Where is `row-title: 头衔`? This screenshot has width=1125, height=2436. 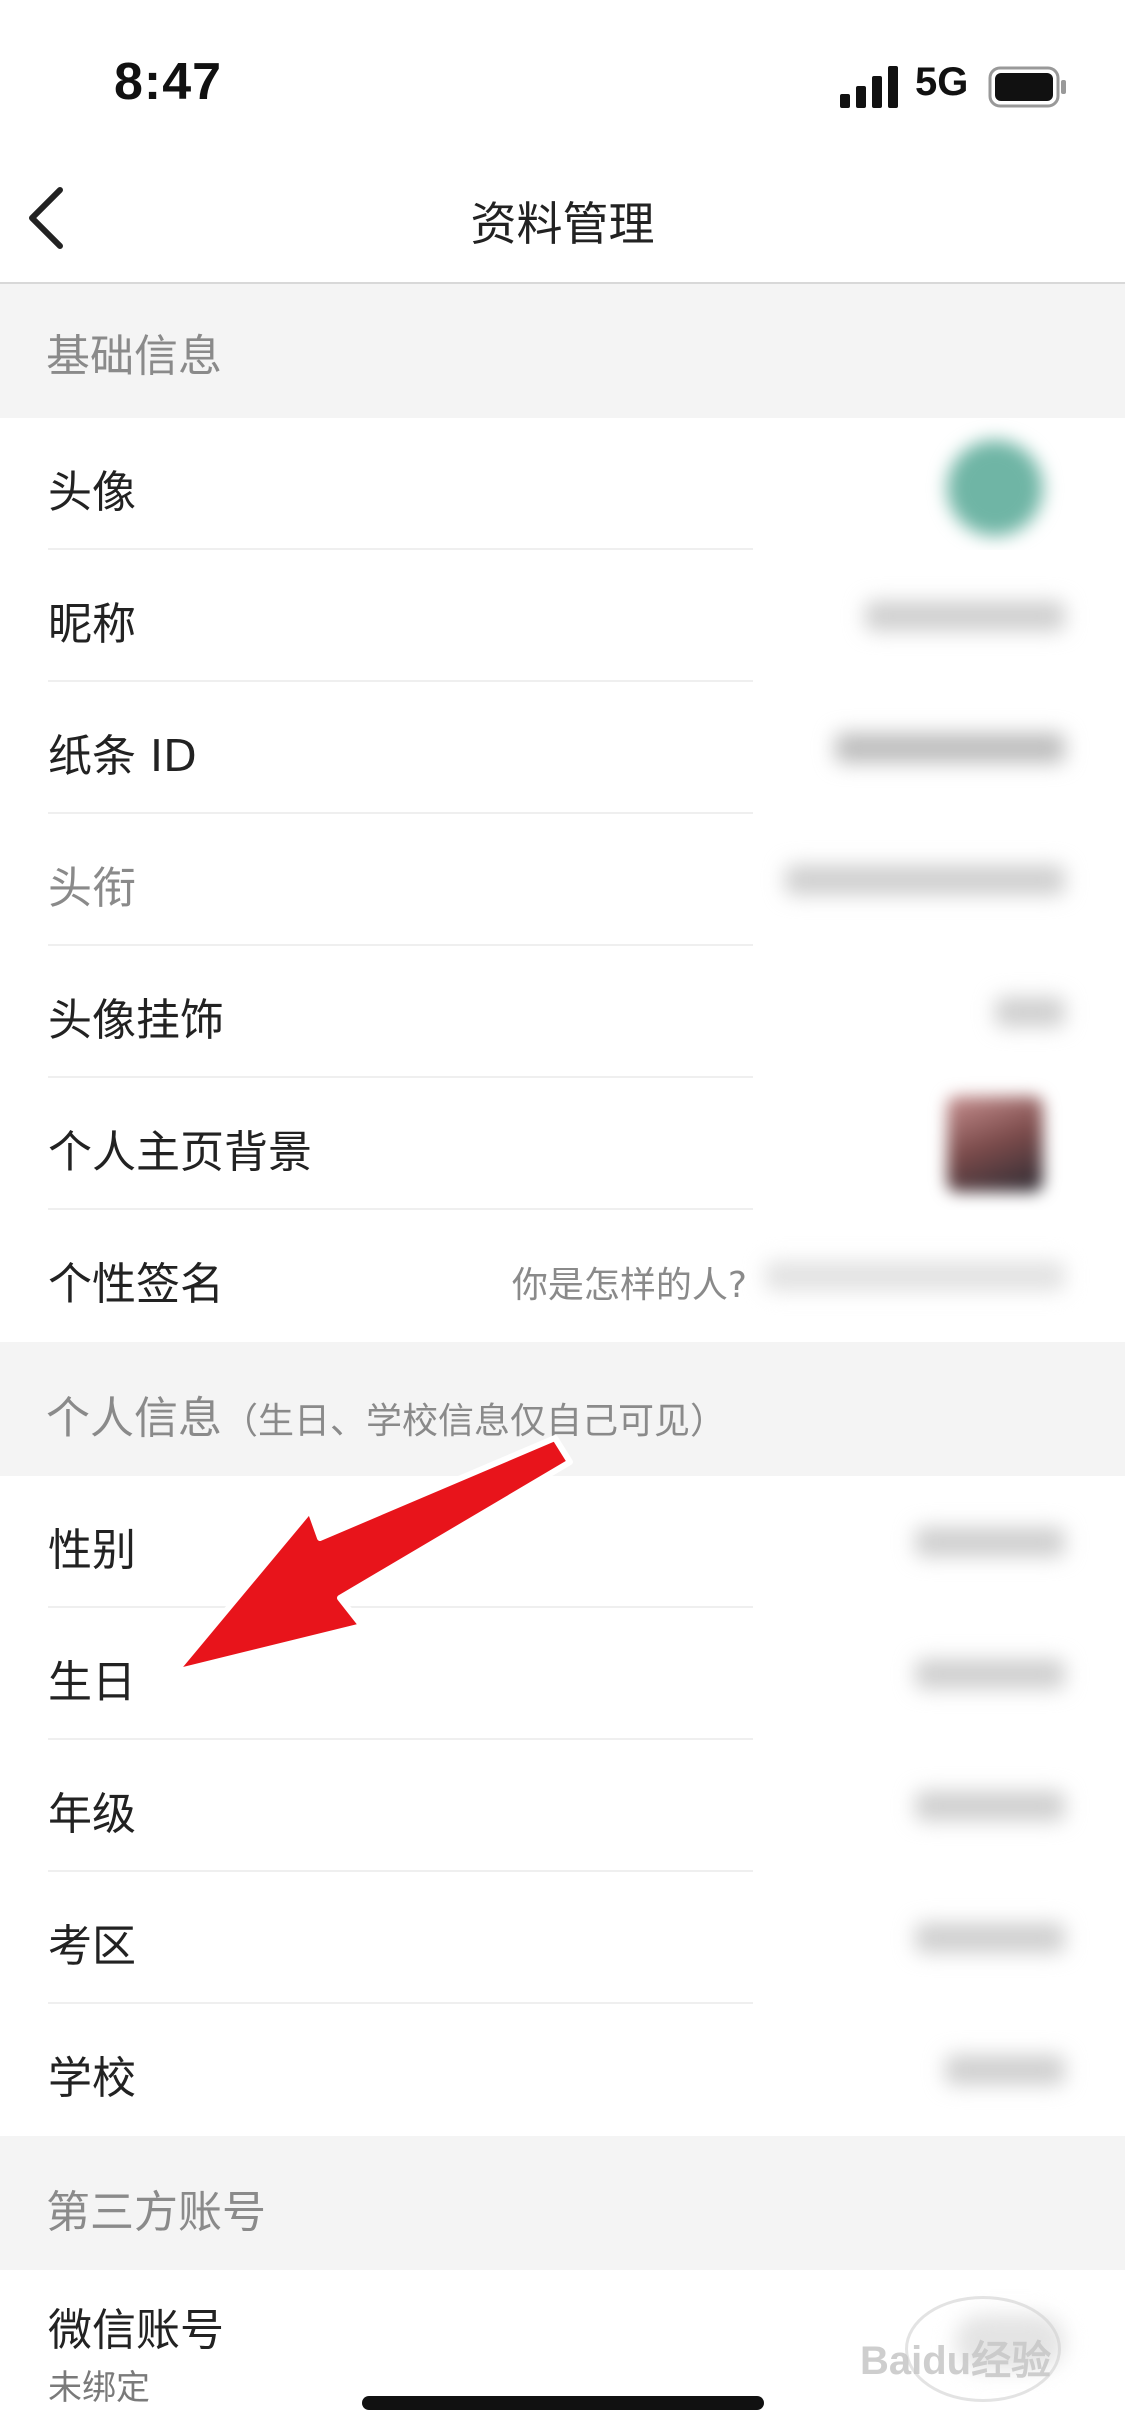 row-title: 头衔 is located at coordinates (562, 880).